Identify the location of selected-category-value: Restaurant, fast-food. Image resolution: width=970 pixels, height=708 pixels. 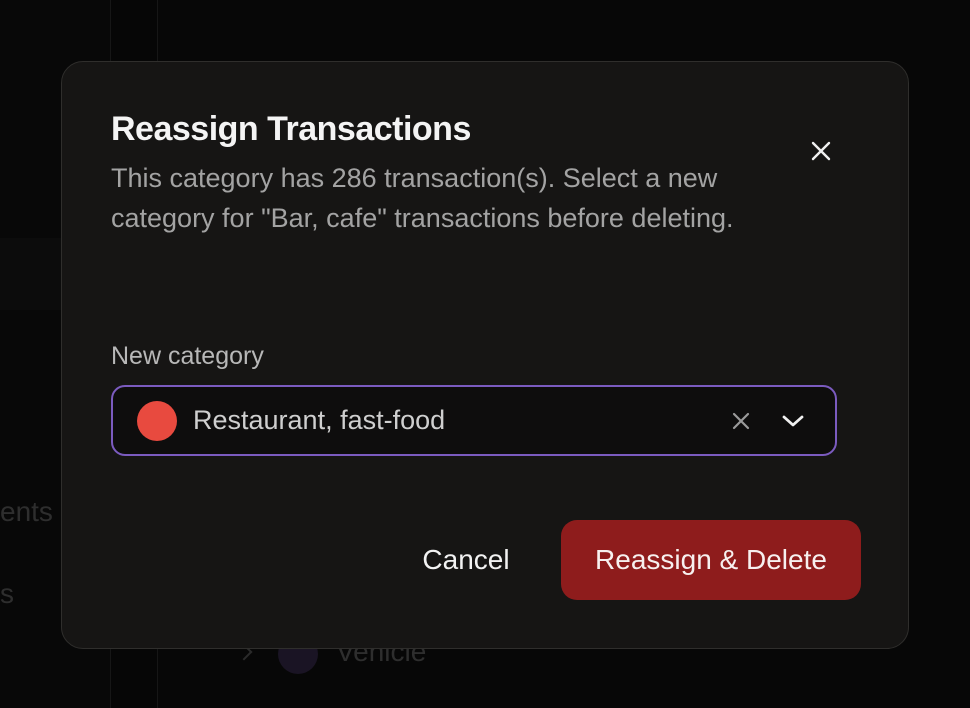
(319, 420).